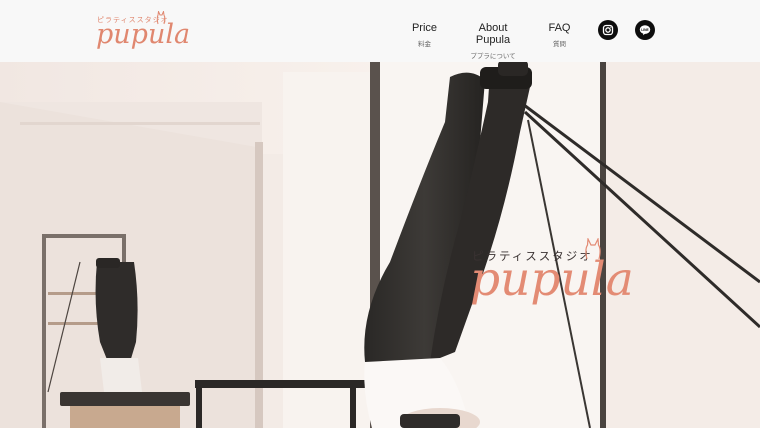  I want to click on instagram-icon, so click(608, 30).